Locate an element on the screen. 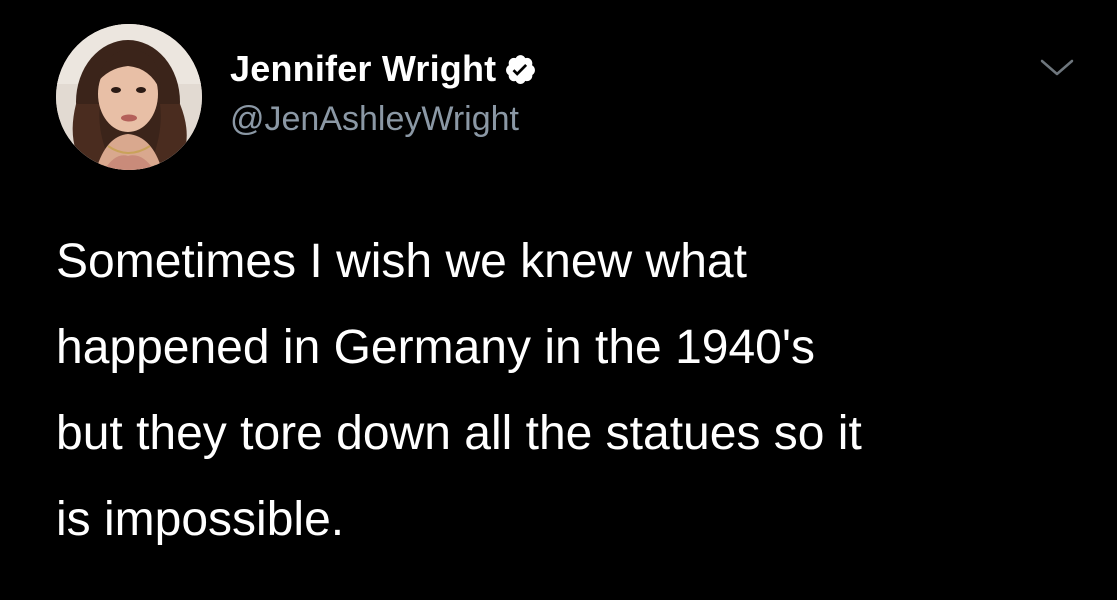  display-name: Jennifer Wright is located at coordinates (363, 69).